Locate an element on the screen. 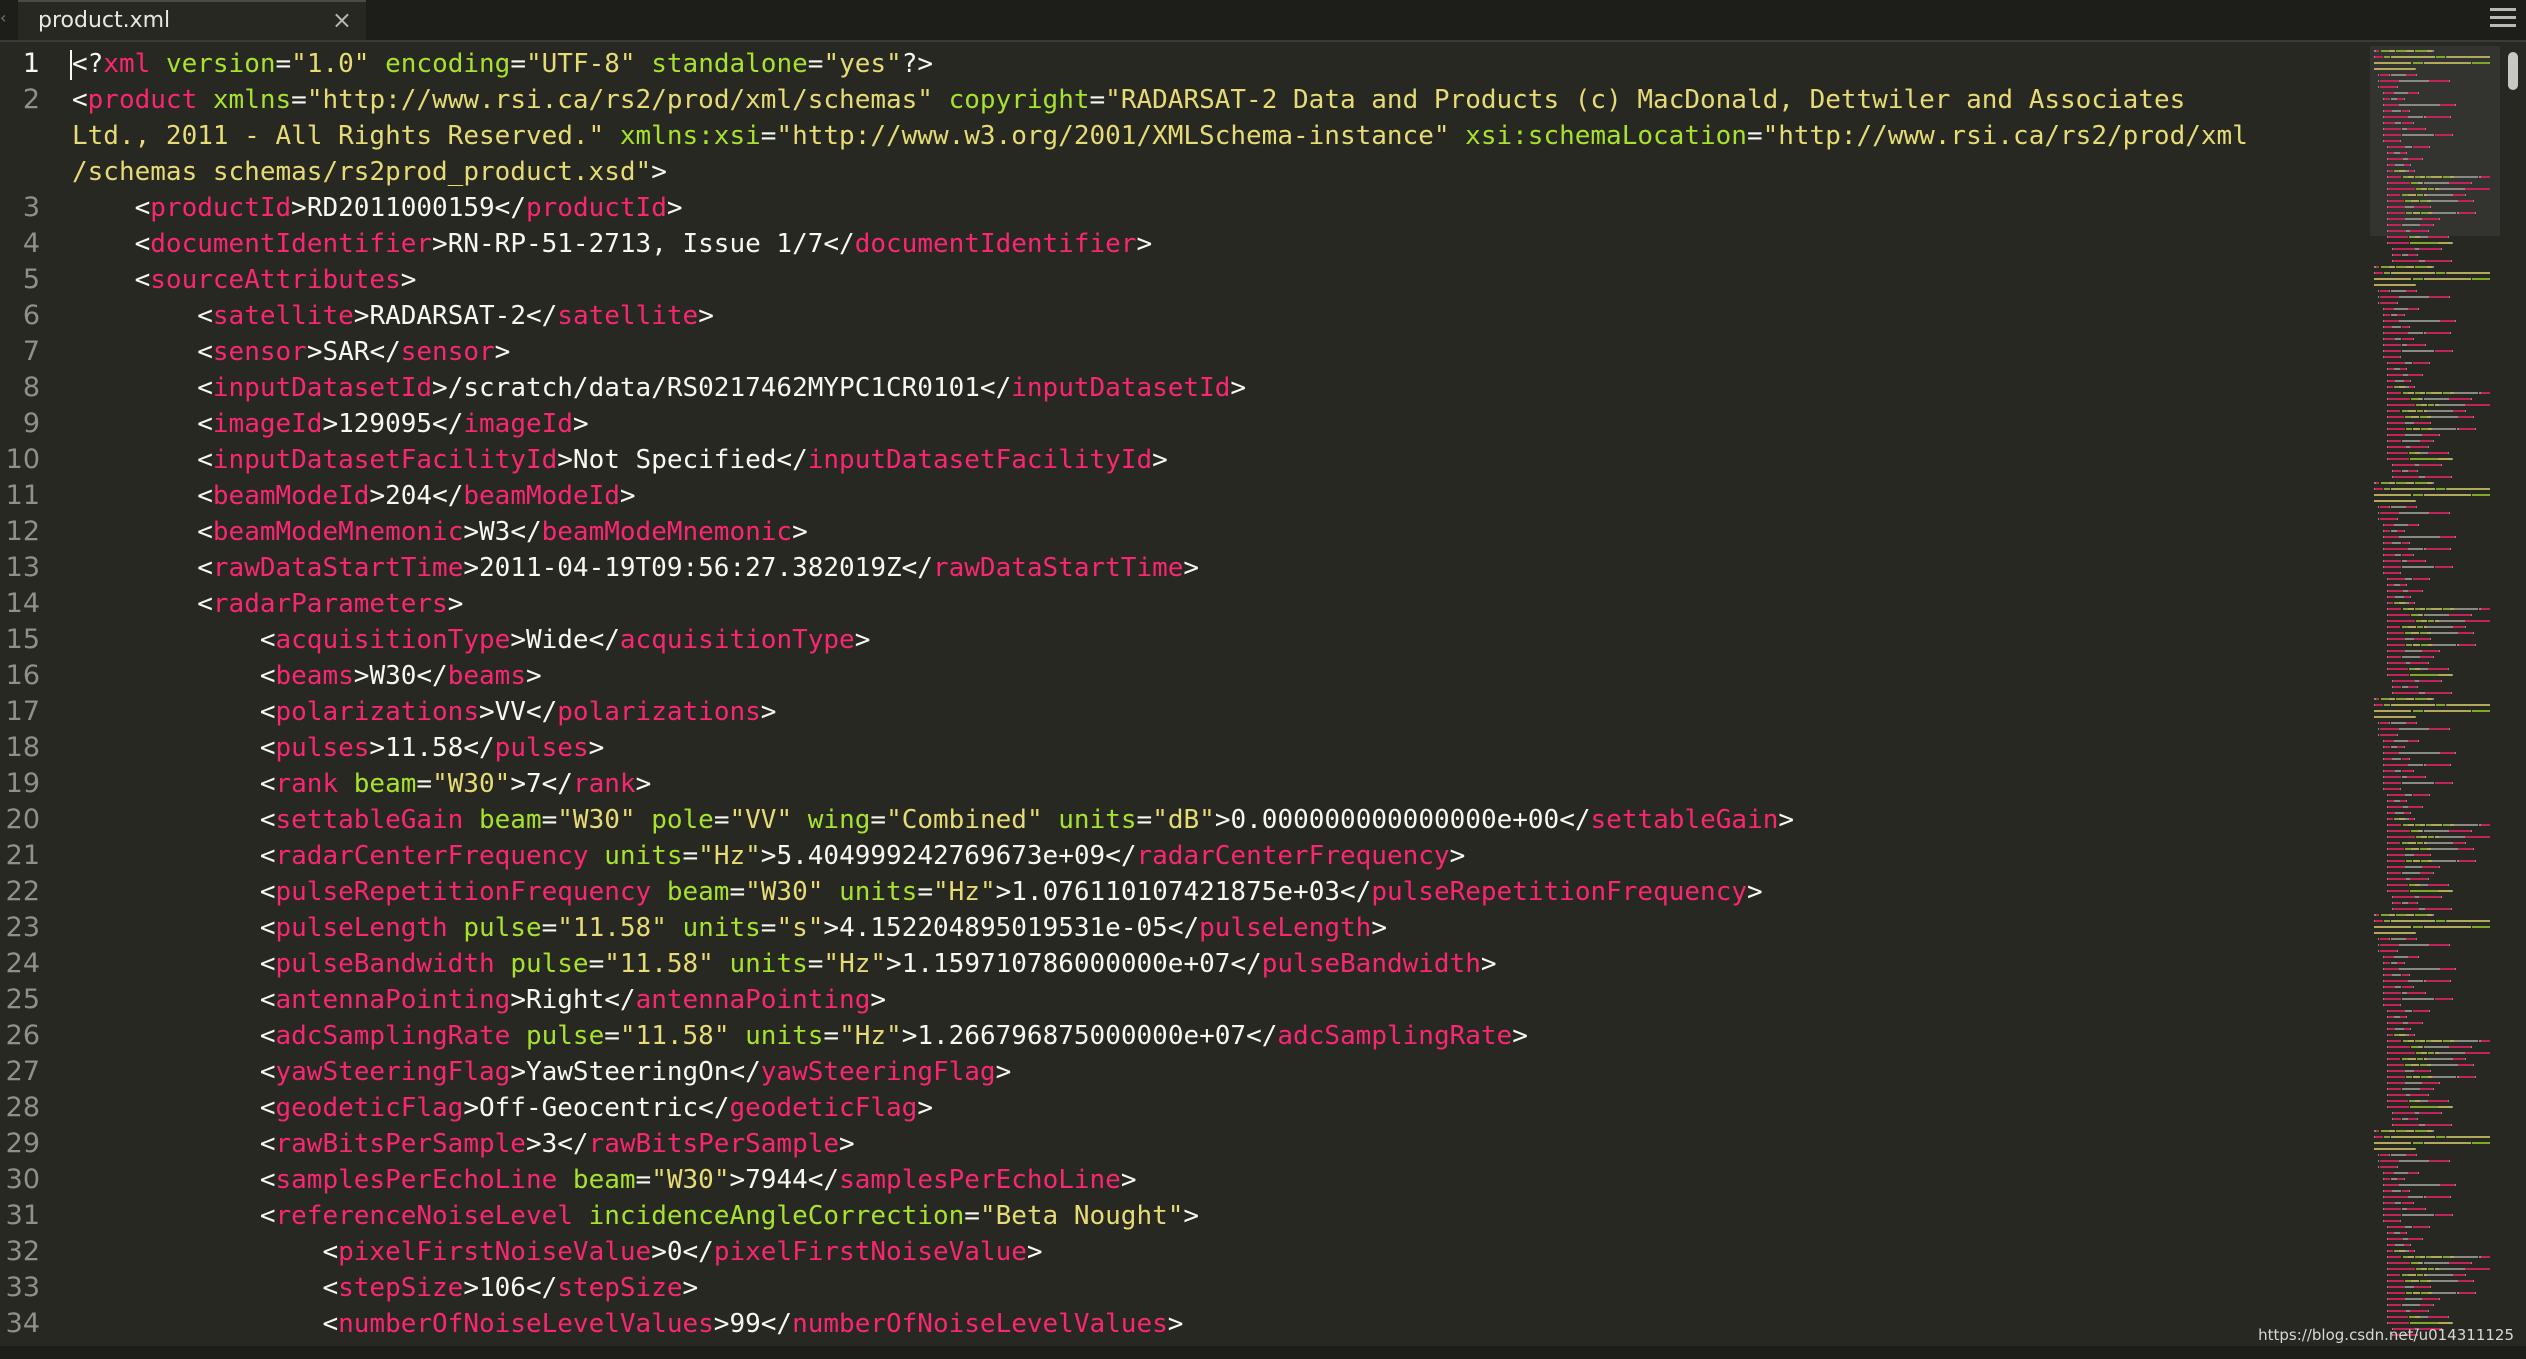  line-number: 11 is located at coordinates (22, 495).